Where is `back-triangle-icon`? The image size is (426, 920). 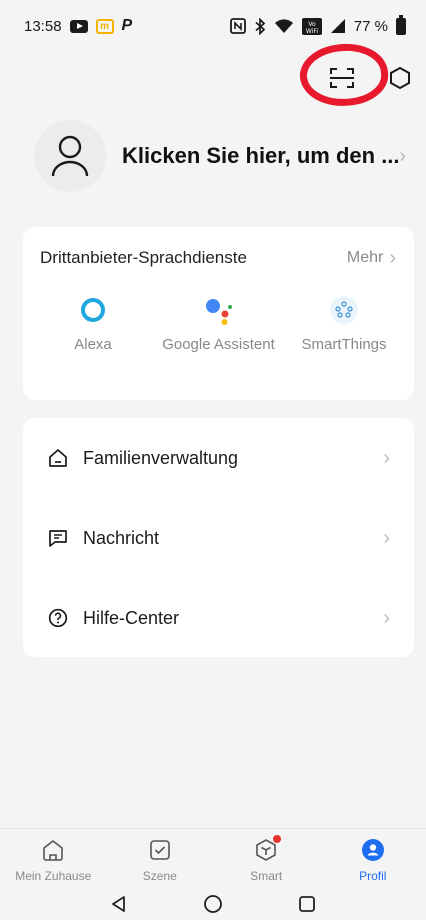 back-triangle-icon is located at coordinates (118, 904).